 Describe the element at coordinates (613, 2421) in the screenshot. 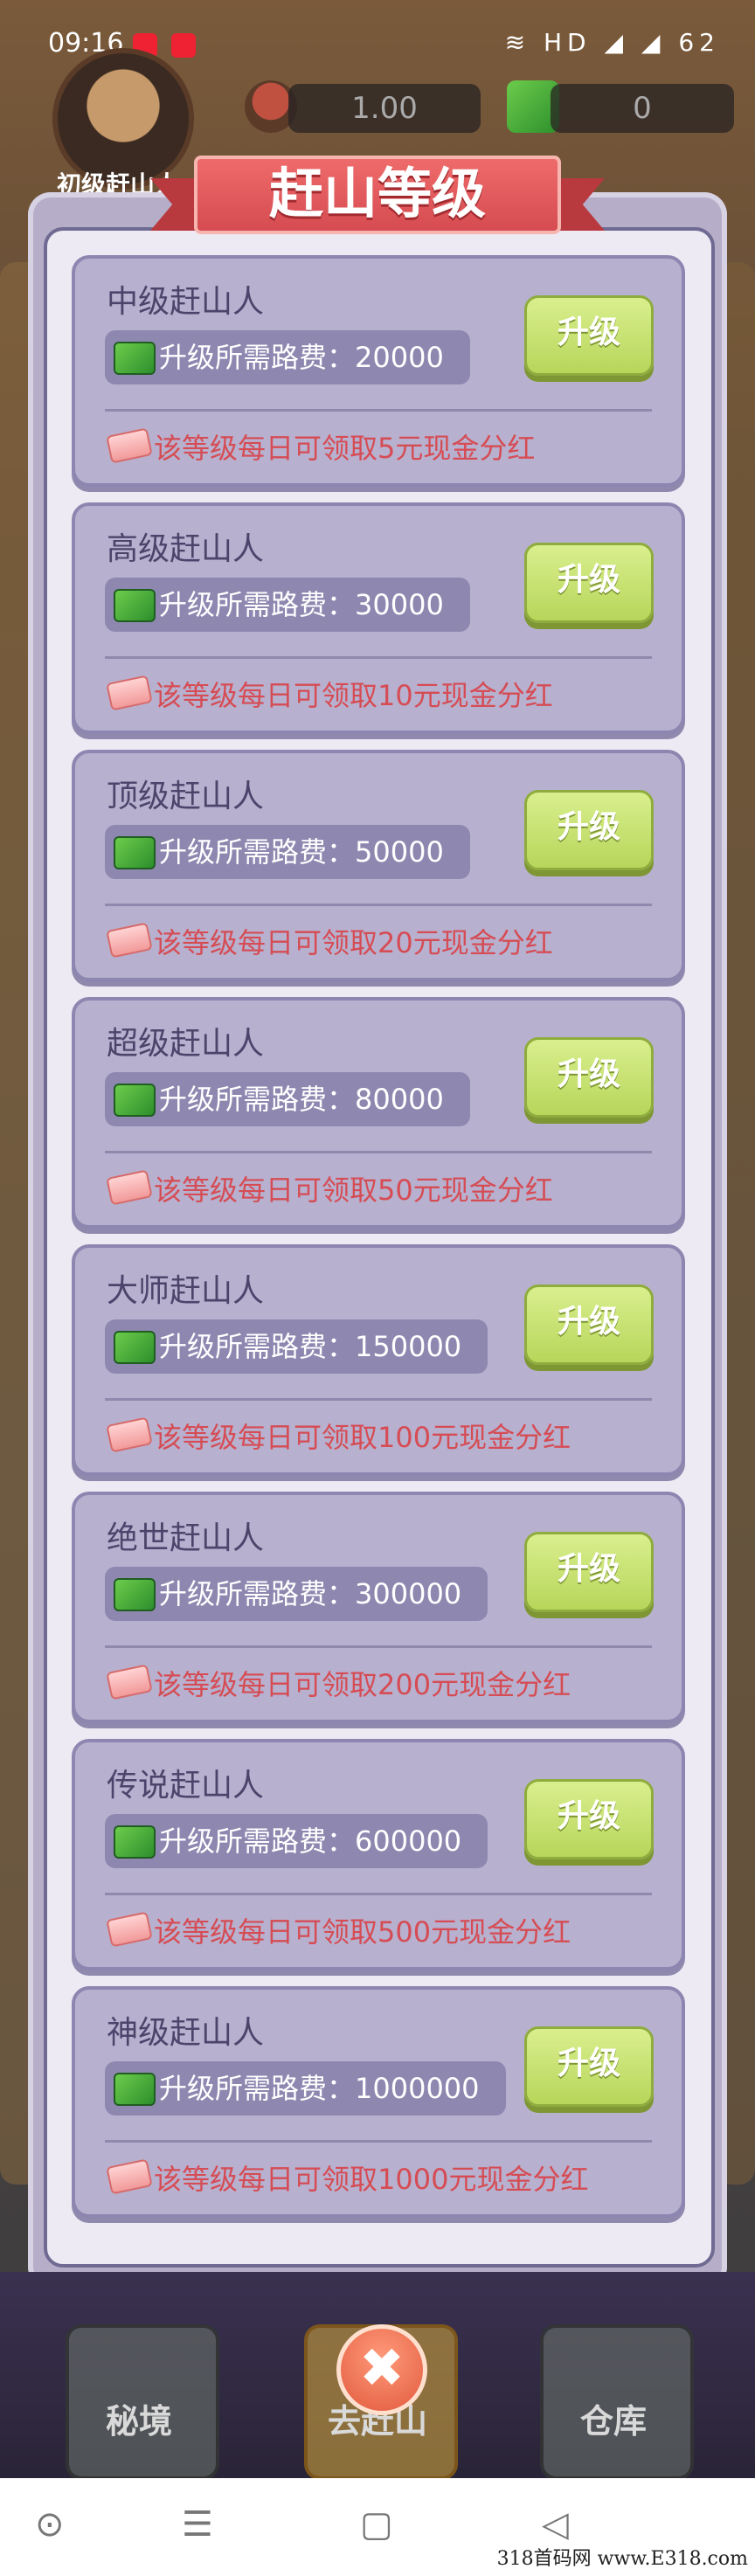

I see `nav-warehouse-label: 仓库` at that location.